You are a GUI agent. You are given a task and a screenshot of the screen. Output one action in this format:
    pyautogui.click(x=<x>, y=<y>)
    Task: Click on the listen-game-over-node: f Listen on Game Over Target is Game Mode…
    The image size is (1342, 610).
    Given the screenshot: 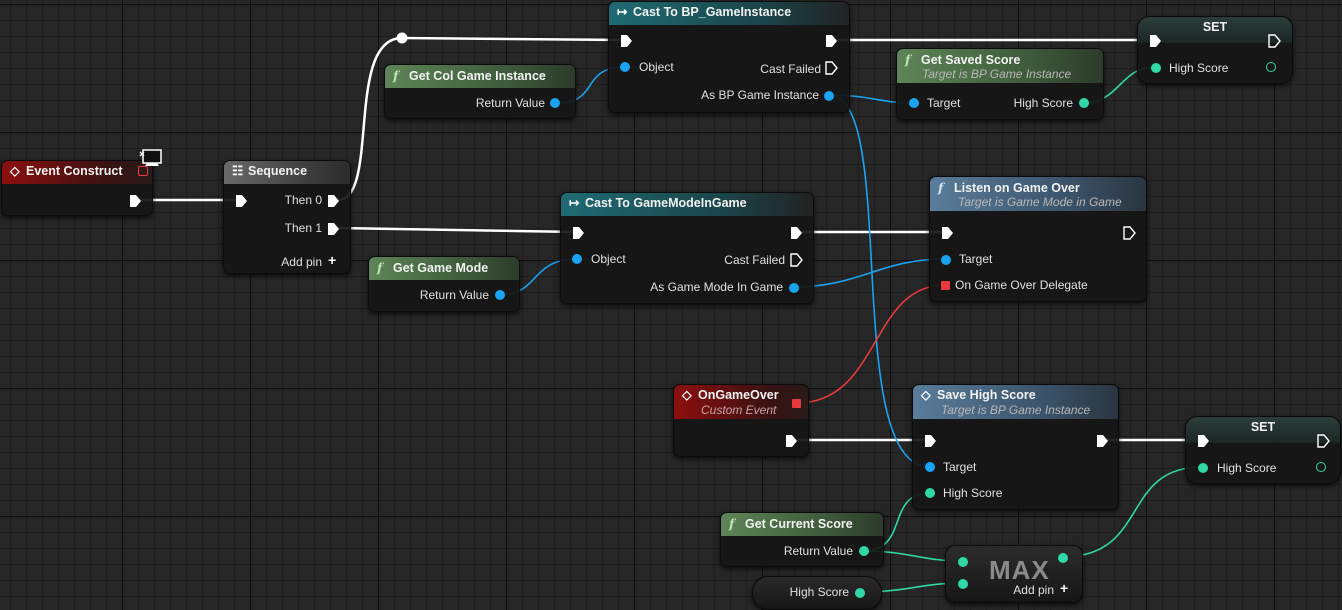 What is the action you would take?
    pyautogui.click(x=1038, y=239)
    